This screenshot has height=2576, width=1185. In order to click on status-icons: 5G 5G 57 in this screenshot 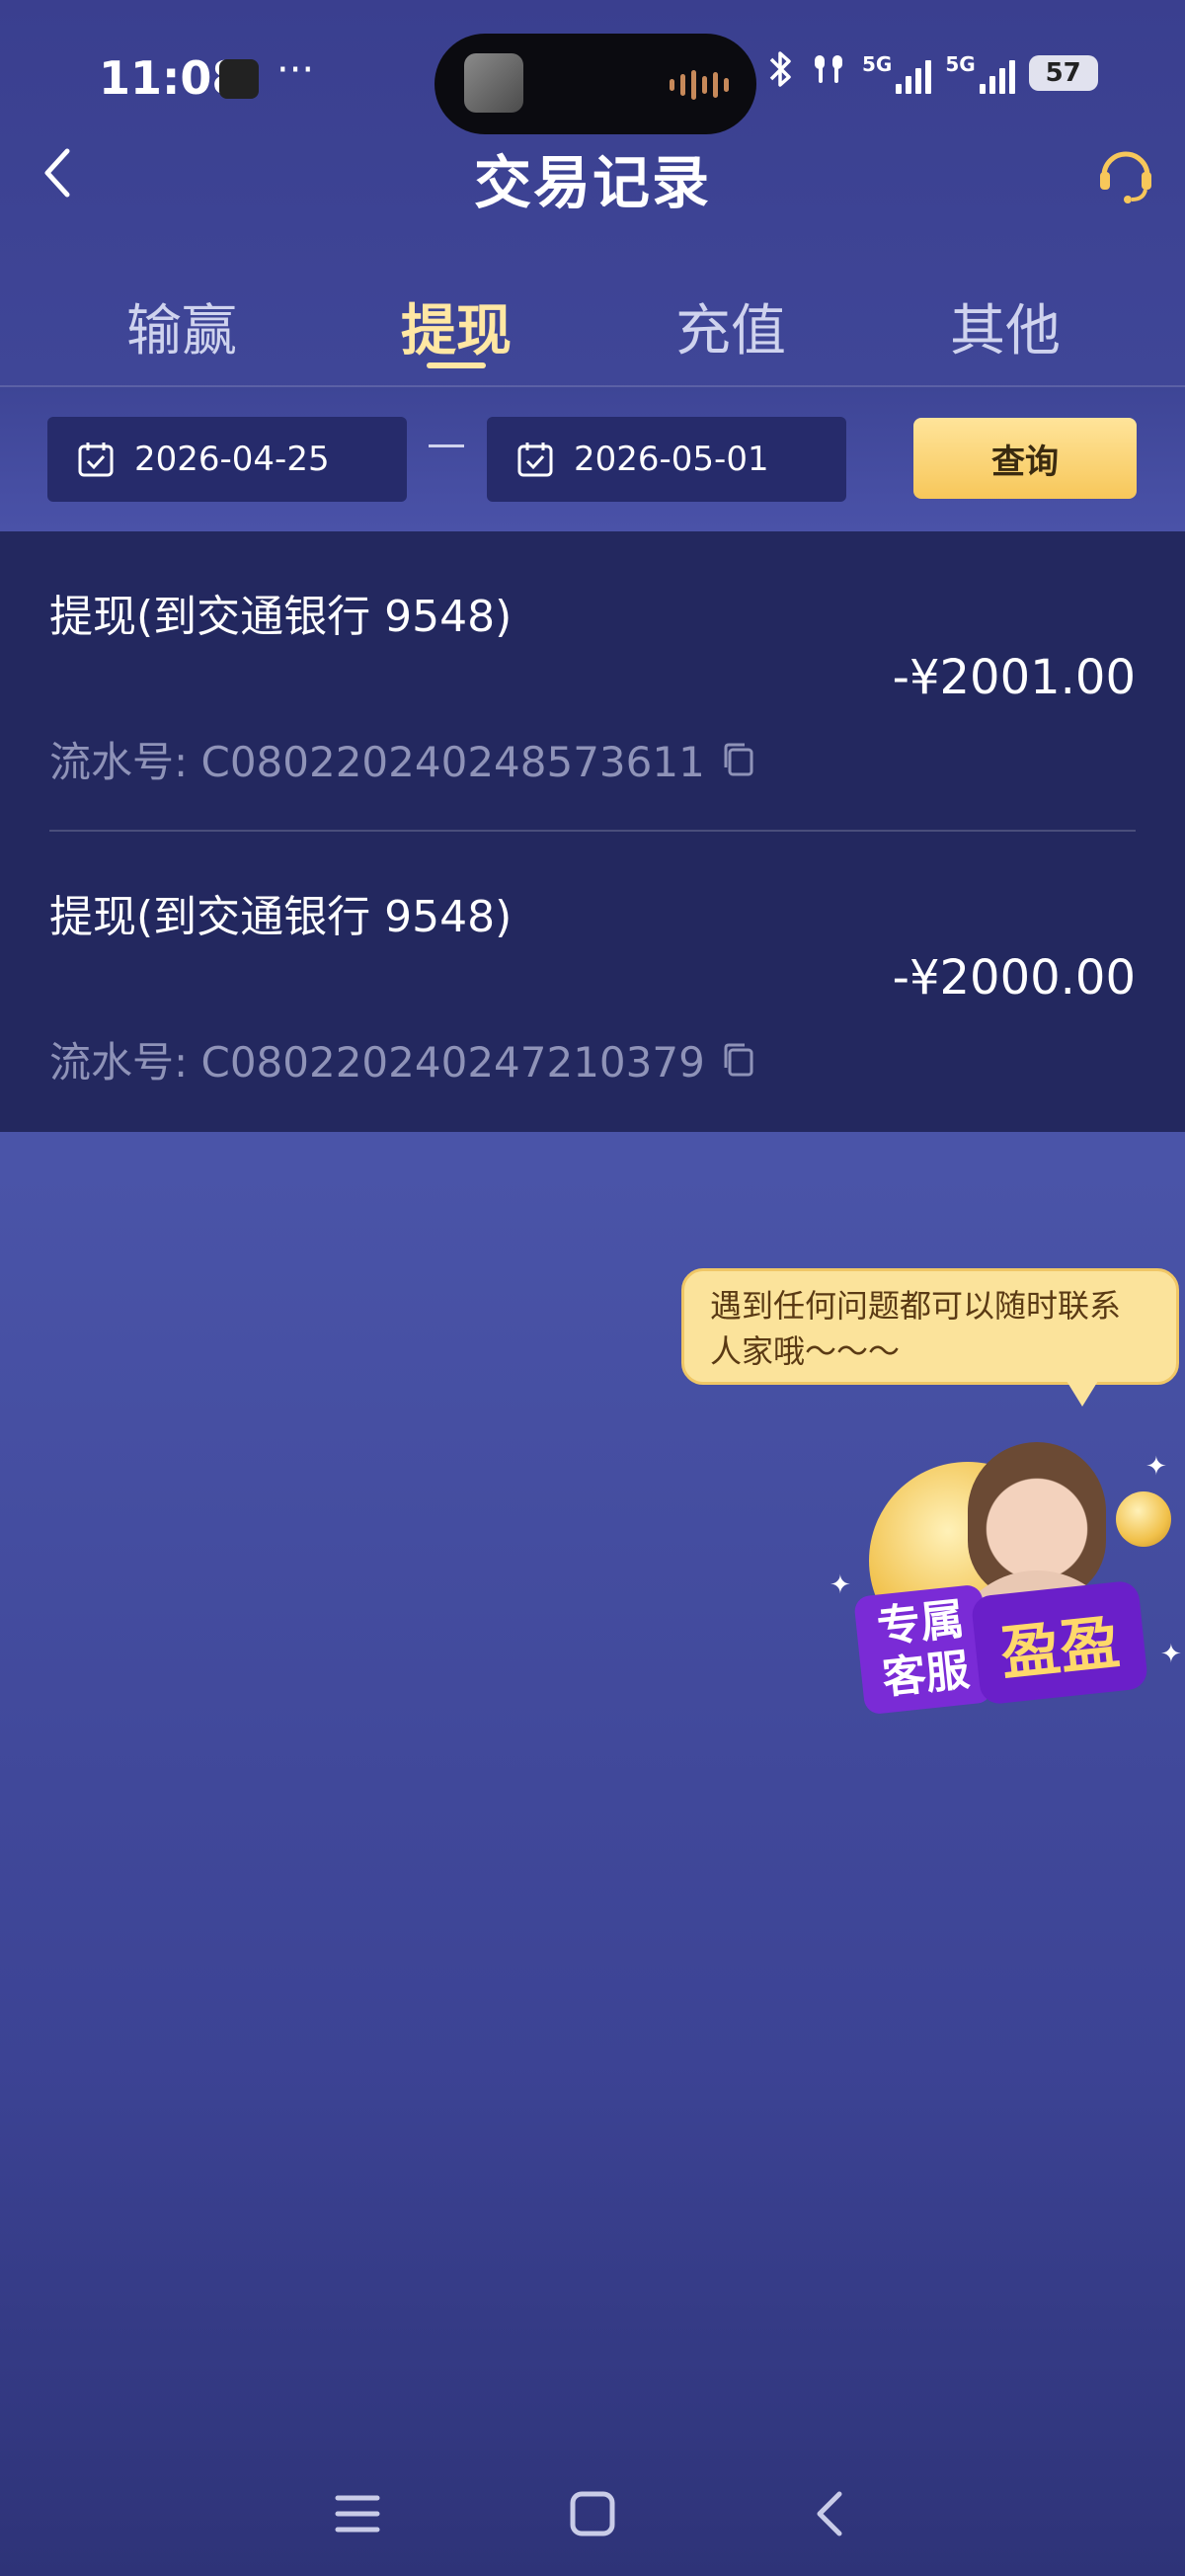, I will do `click(932, 73)`.